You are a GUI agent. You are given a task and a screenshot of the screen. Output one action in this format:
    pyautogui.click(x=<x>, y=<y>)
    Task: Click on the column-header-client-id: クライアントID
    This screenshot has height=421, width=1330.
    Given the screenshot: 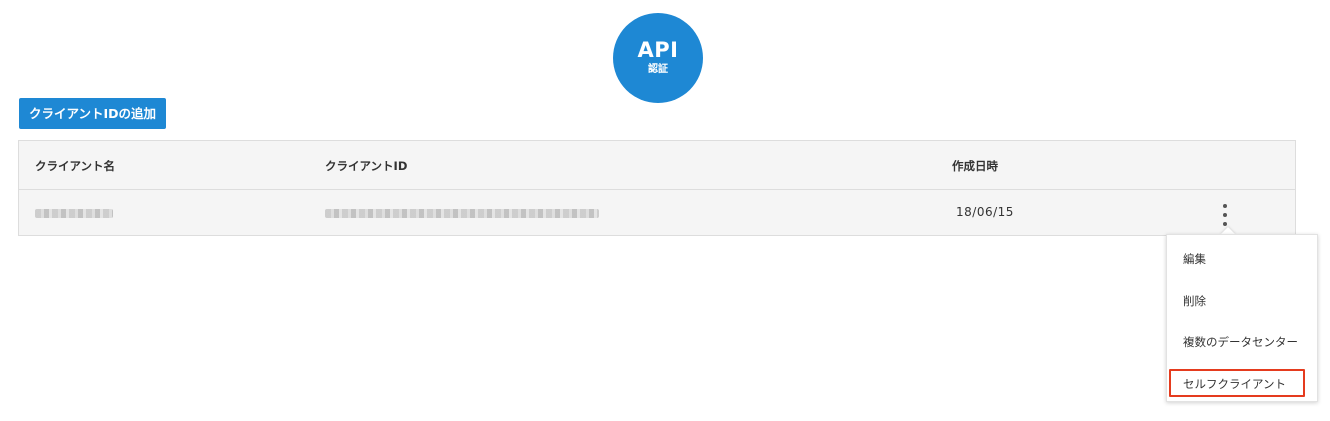 What is the action you would take?
    pyautogui.click(x=366, y=166)
    